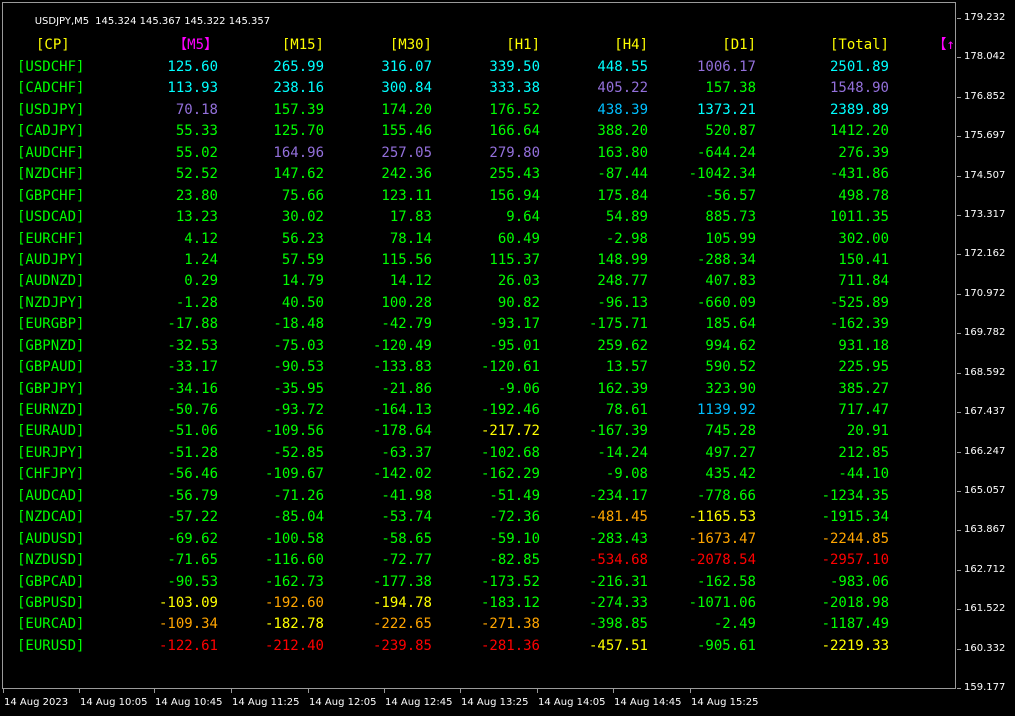 The image size is (1015, 716). What do you see at coordinates (514, 260) in the screenshot?
I see `value-cell: 115.37` at bounding box center [514, 260].